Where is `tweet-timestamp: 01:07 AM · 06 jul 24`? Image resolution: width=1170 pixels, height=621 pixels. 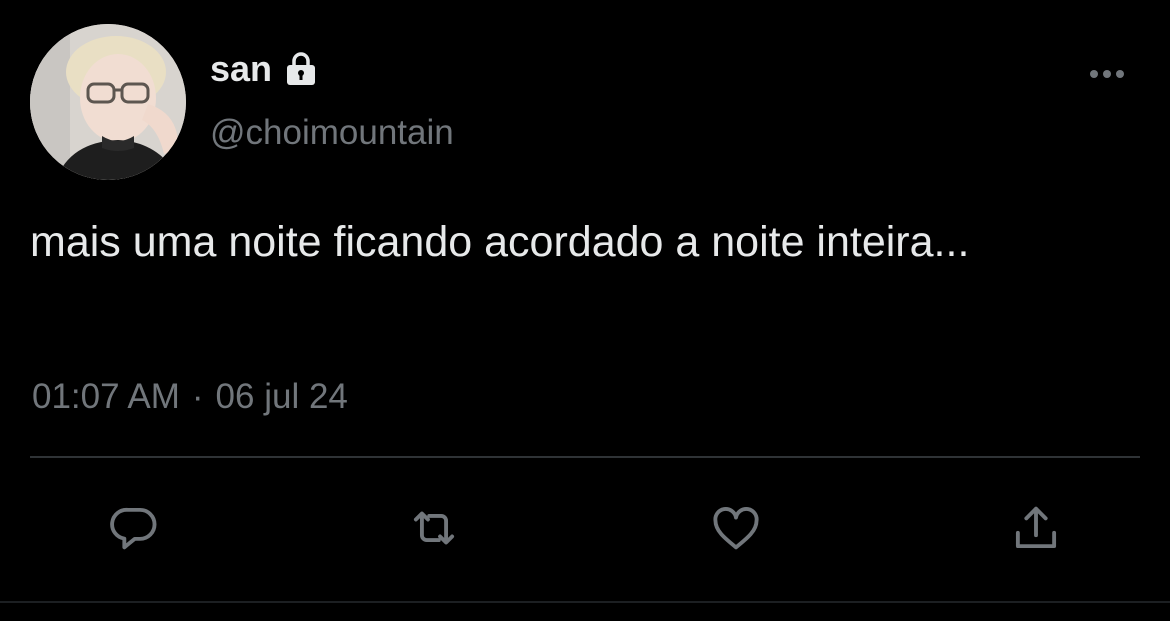
tweet-timestamp: 01:07 AM · 06 jul 24 is located at coordinates (190, 397).